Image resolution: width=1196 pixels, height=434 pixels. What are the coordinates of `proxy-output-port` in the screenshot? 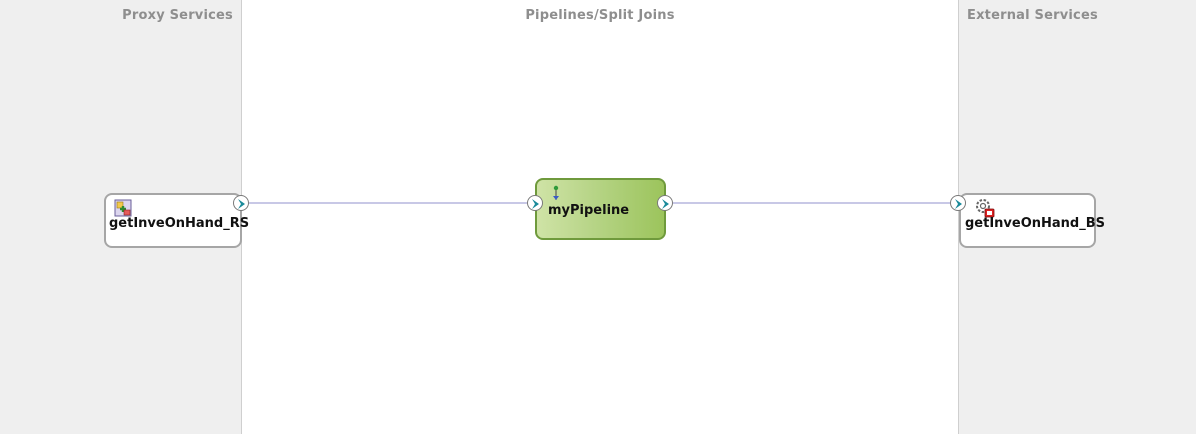 It's located at (241, 203).